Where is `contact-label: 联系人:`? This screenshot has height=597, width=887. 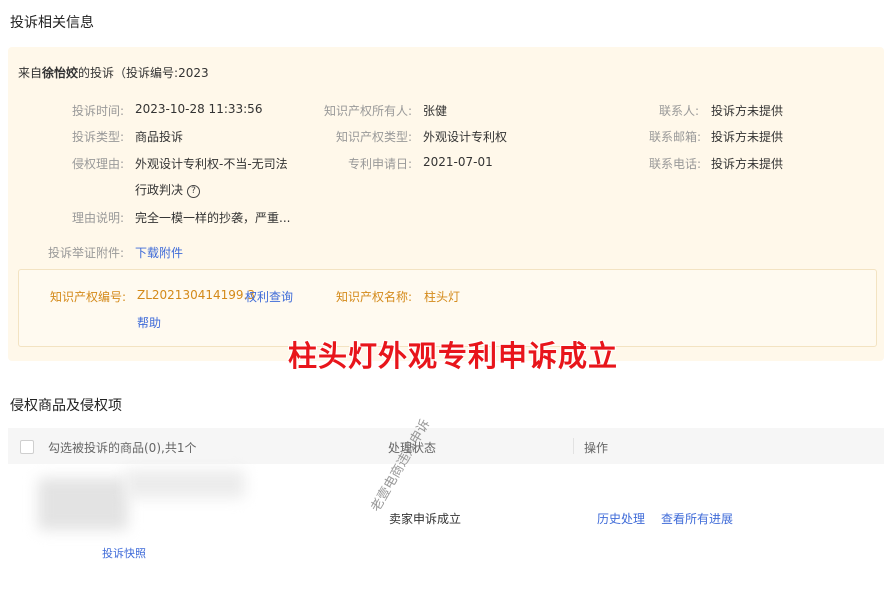 contact-label: 联系人: is located at coordinates (679, 111).